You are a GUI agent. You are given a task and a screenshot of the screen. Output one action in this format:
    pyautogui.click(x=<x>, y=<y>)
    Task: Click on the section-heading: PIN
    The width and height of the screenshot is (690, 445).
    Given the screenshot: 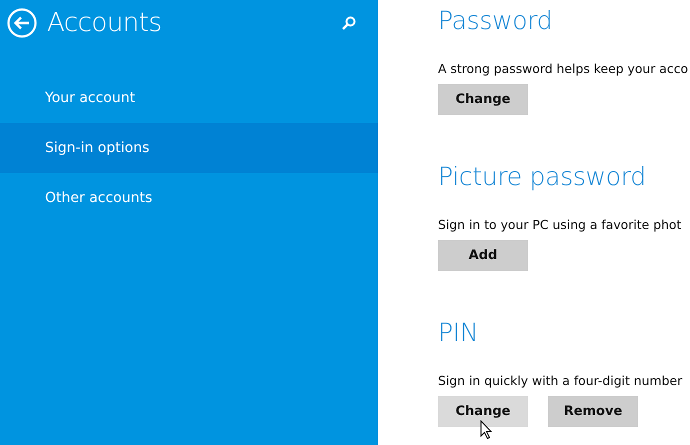 What is the action you would take?
    pyautogui.click(x=459, y=333)
    